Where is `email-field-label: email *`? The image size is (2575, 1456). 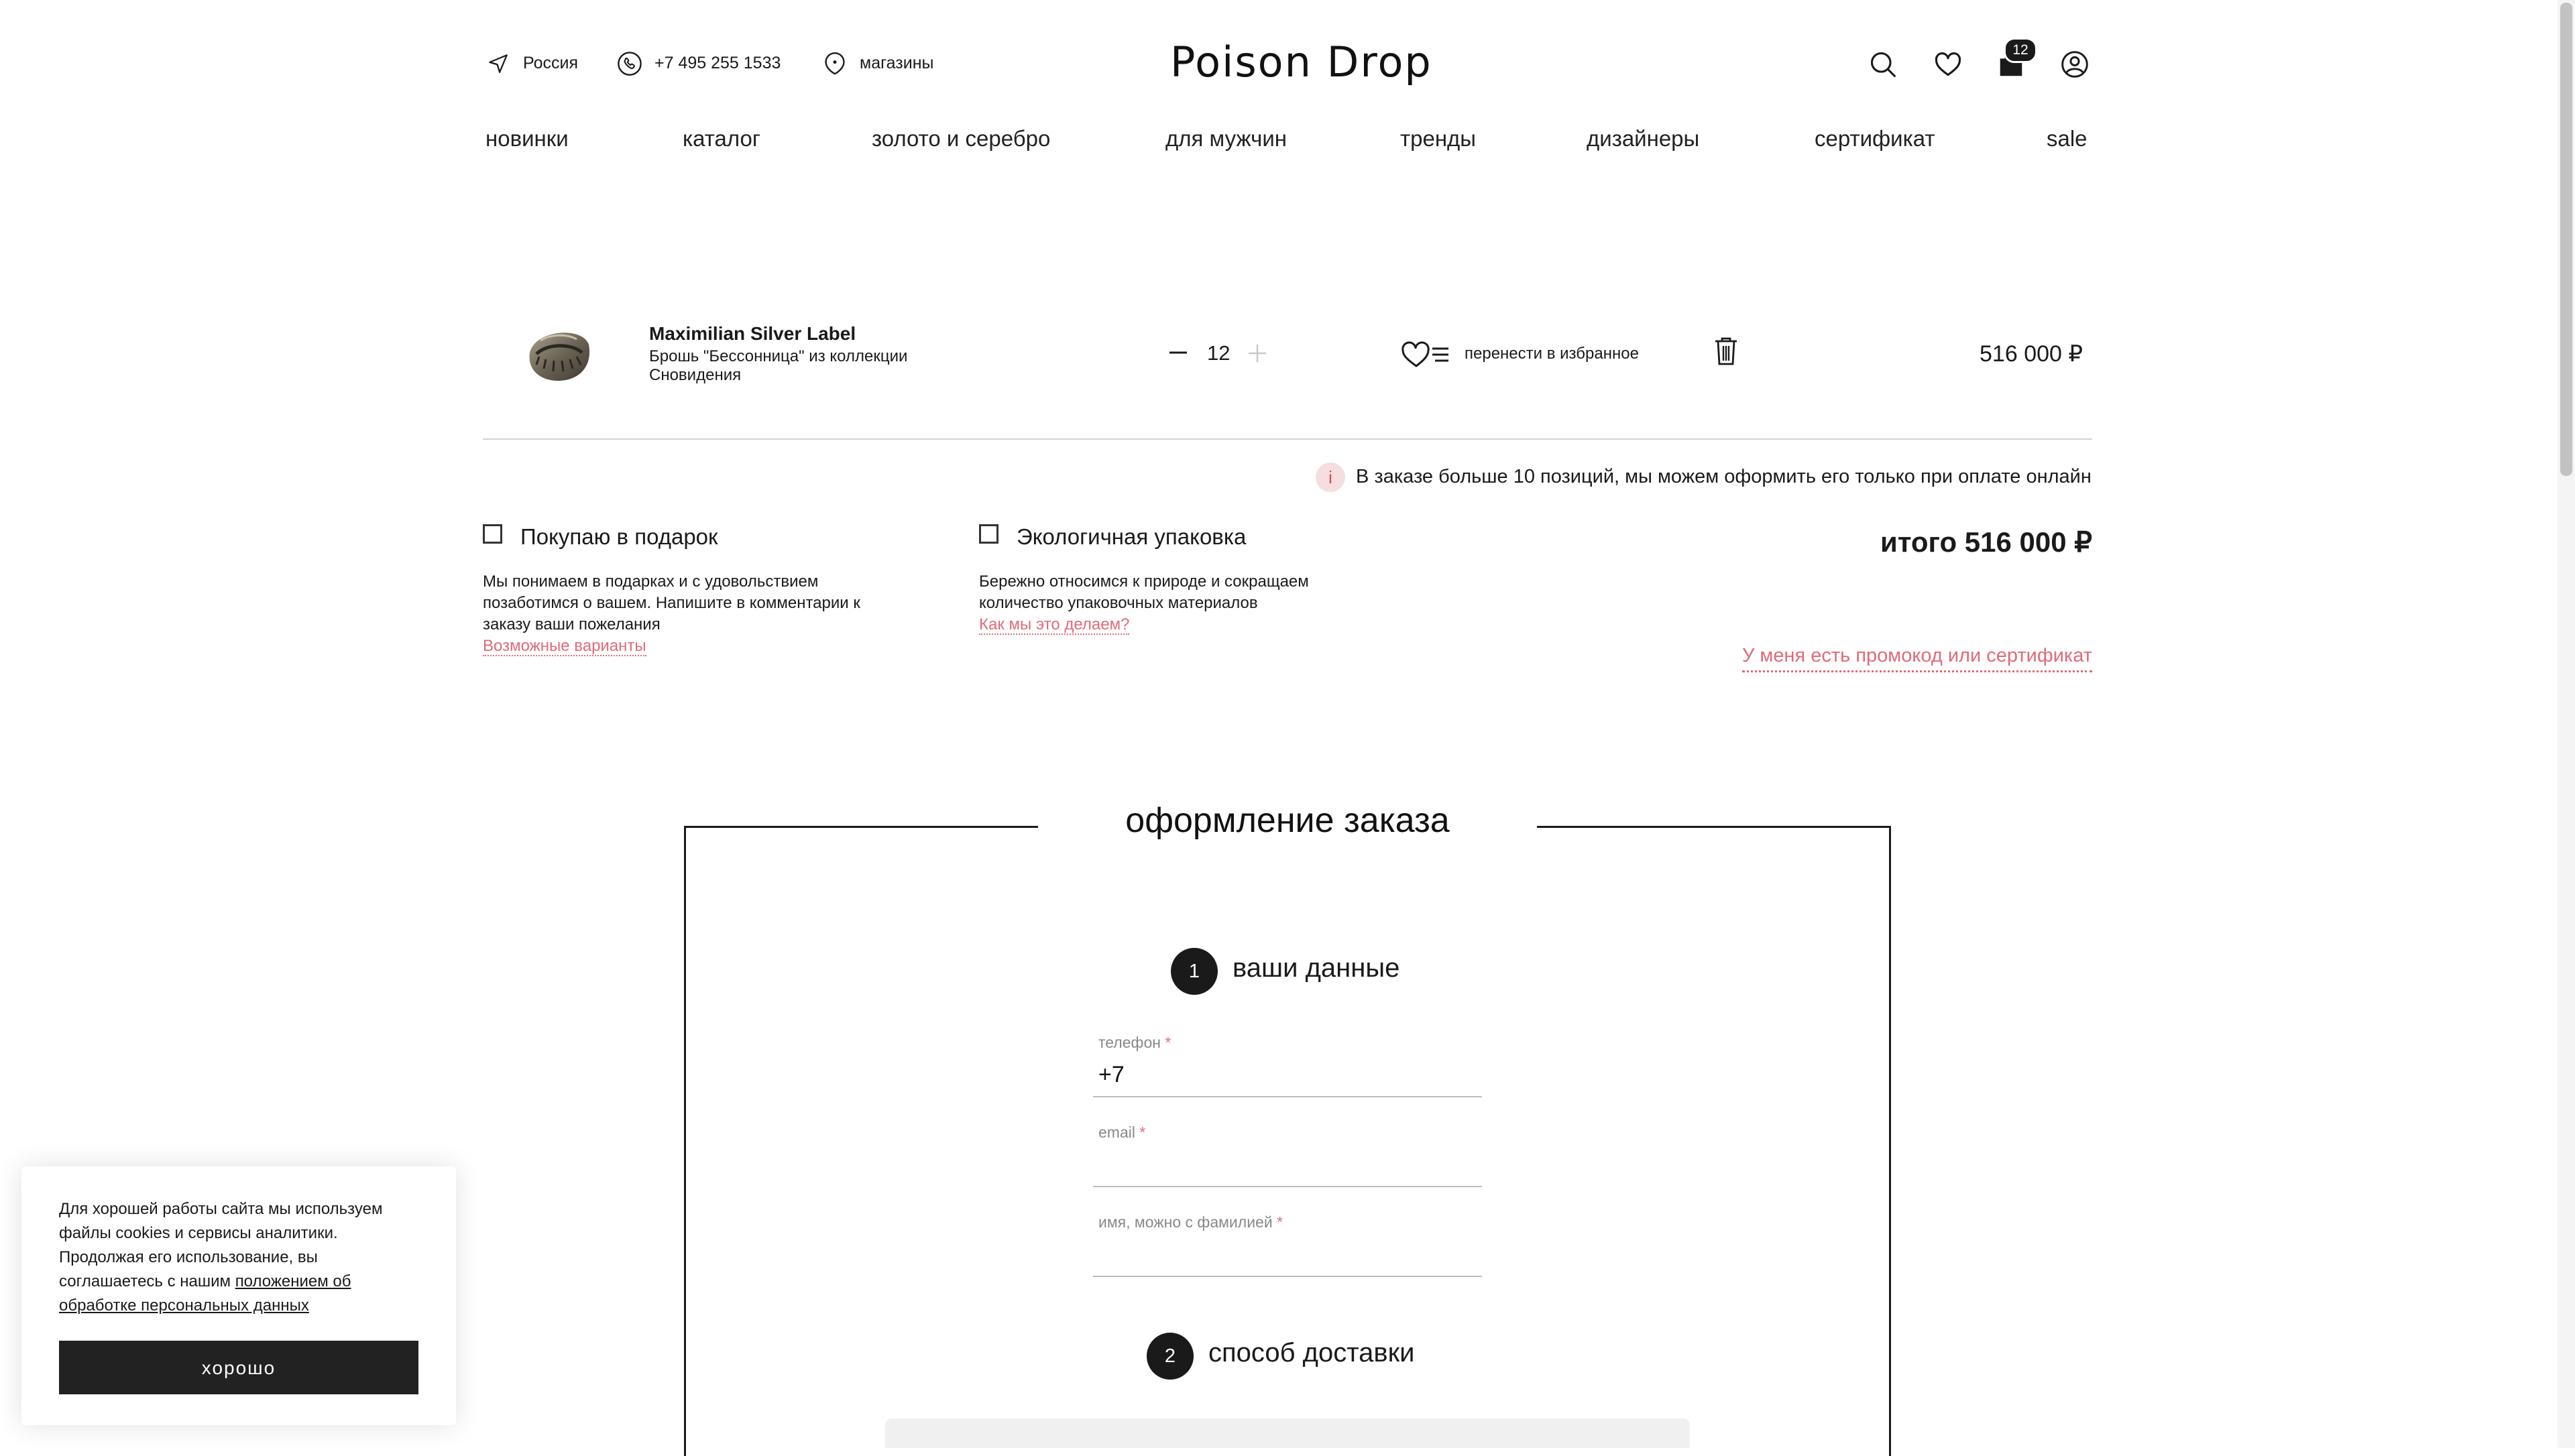 email-field-label: email * is located at coordinates (1122, 1132).